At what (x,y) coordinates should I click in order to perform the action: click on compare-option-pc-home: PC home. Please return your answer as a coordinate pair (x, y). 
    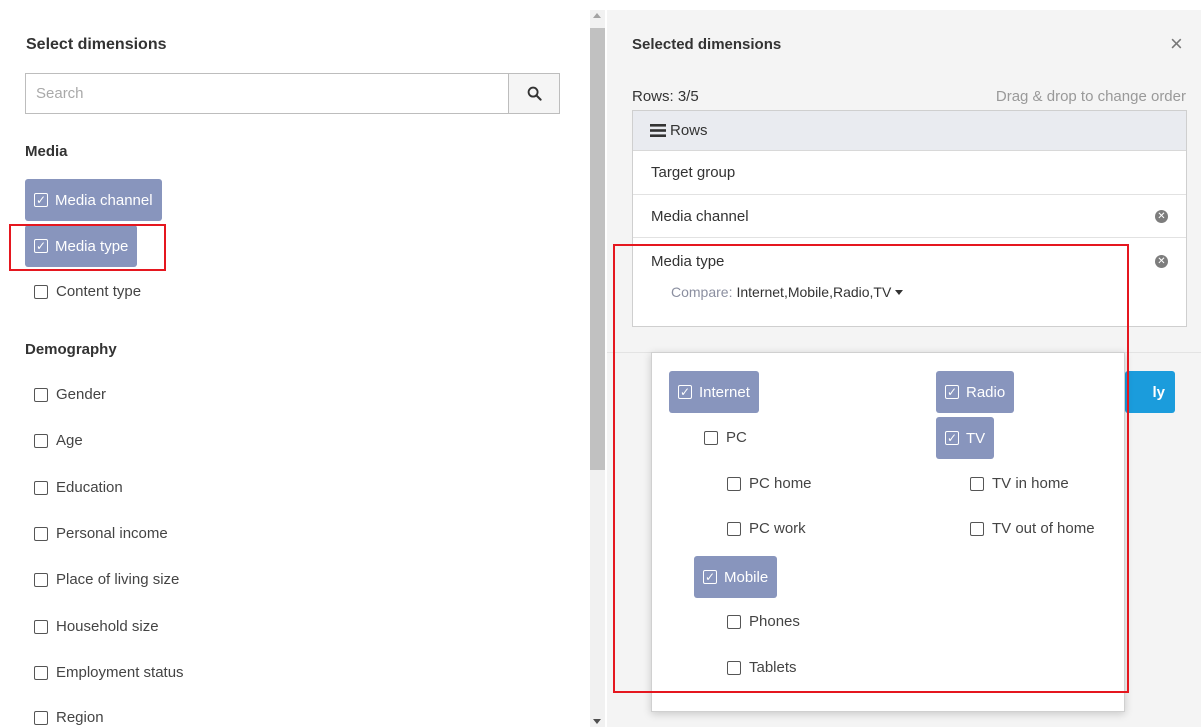
    Looking at the image, I should click on (769, 483).